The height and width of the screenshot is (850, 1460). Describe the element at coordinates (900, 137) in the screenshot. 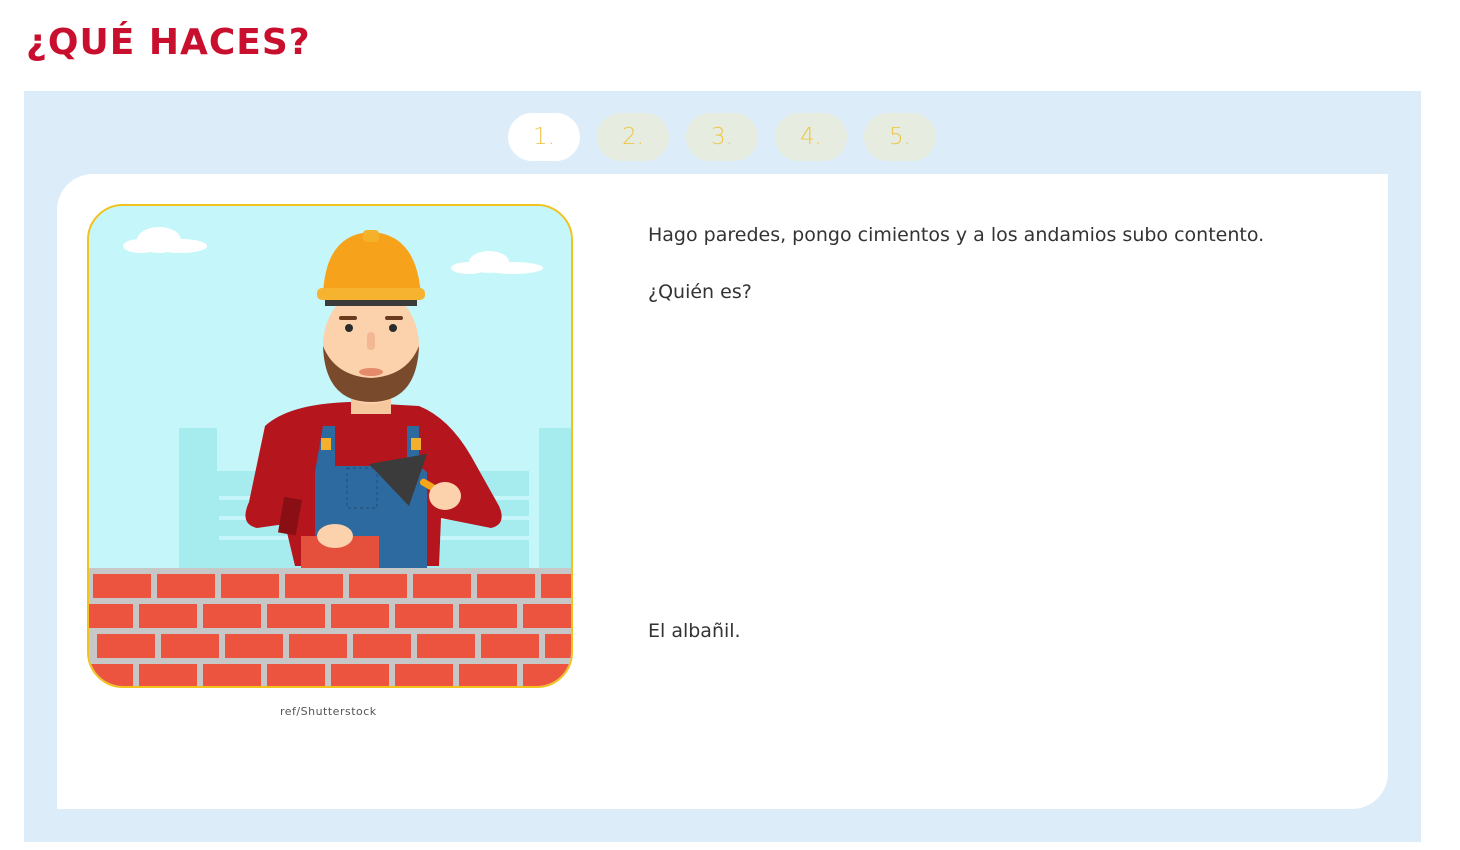

I see `tab-5: 5.` at that location.